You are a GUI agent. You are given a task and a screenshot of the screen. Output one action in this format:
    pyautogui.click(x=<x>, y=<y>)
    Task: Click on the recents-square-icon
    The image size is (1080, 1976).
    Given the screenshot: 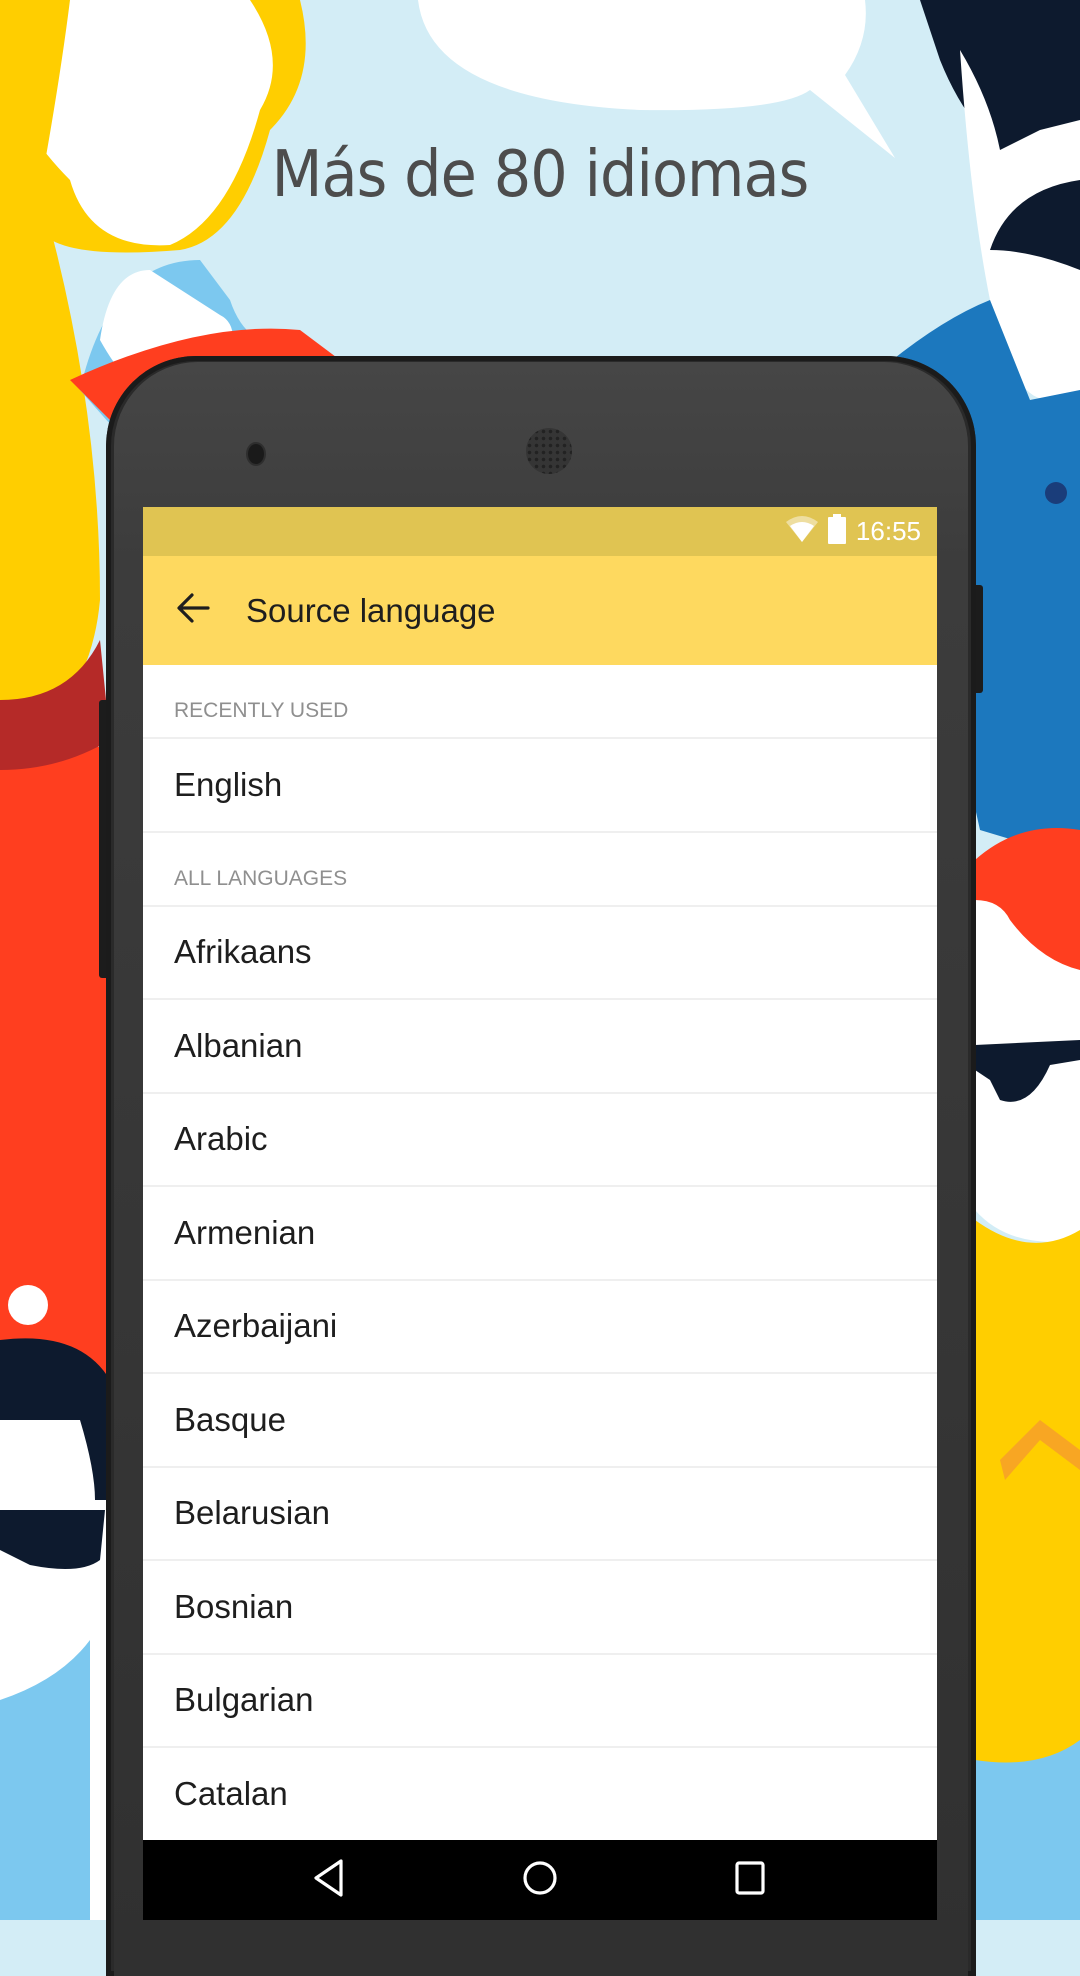 What is the action you would take?
    pyautogui.click(x=751, y=1880)
    